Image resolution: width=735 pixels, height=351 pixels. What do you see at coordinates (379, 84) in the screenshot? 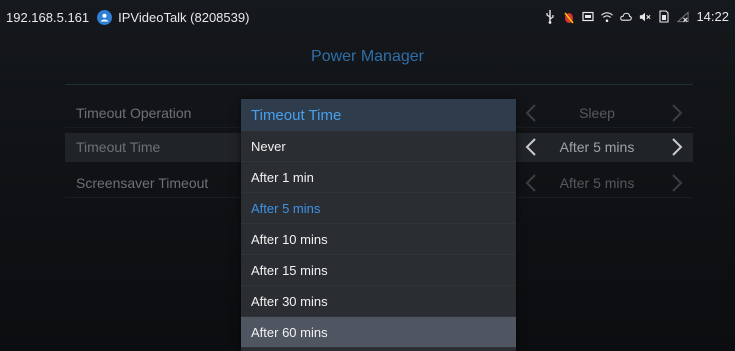
I see `title-divider` at bounding box center [379, 84].